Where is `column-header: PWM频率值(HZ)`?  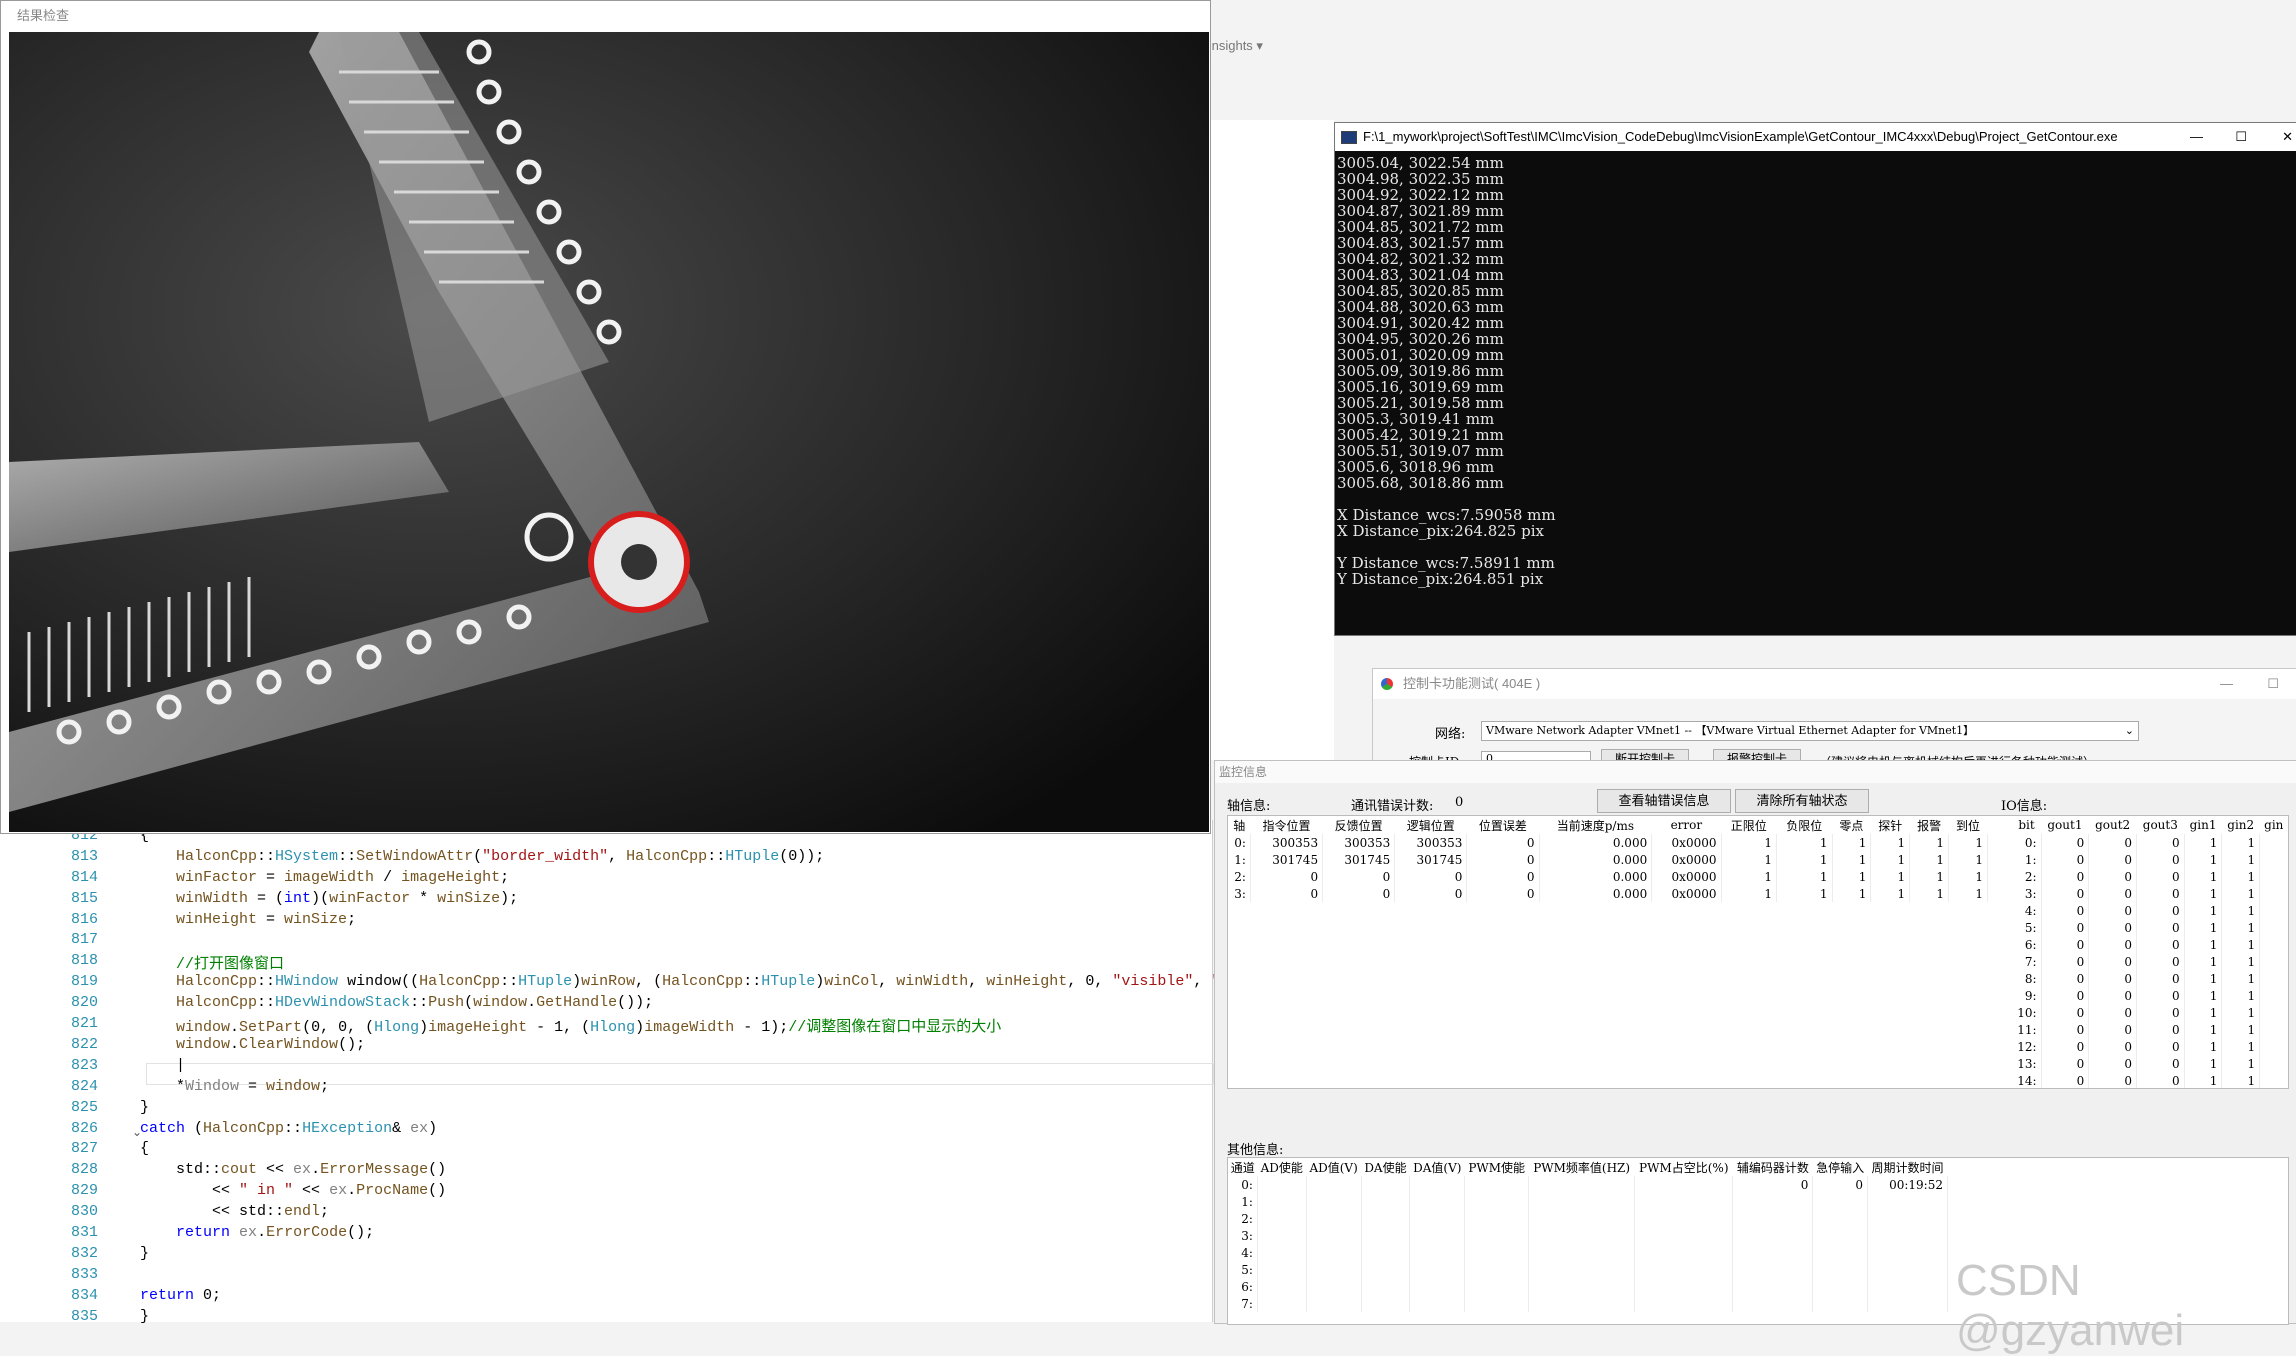
column-header: PWM频率值(HZ) is located at coordinates (1582, 1167).